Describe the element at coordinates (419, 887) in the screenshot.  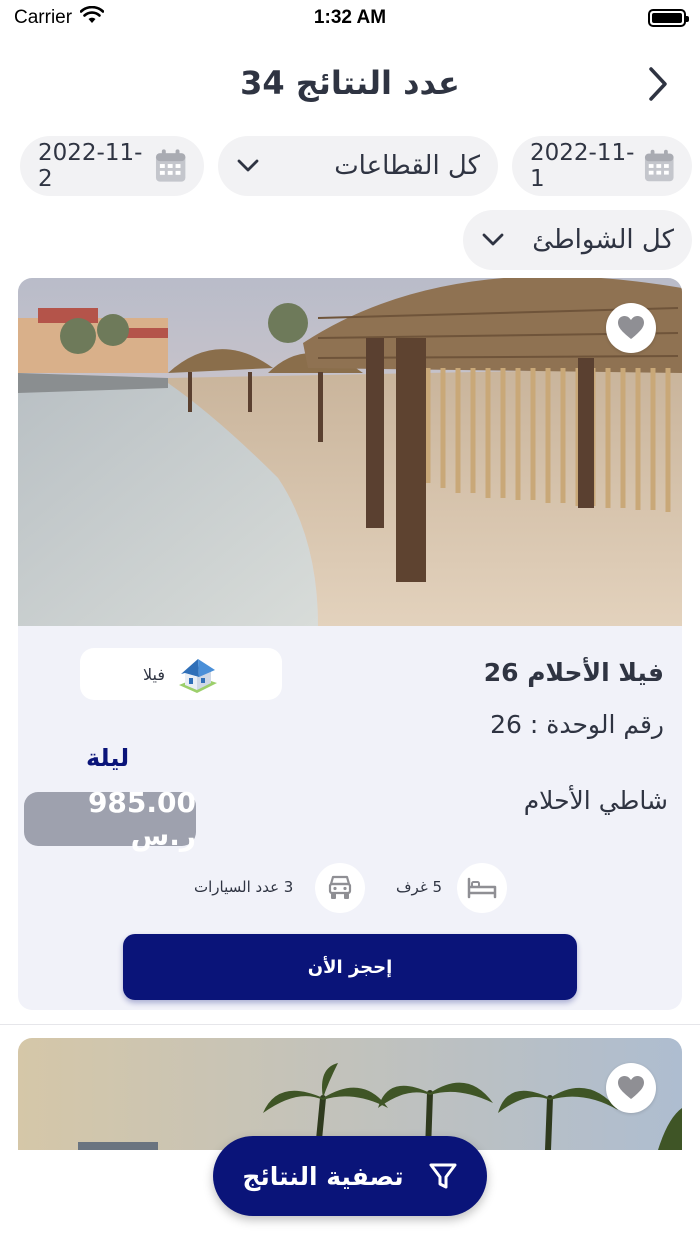
I see `rooms-count: 5 غرف` at that location.